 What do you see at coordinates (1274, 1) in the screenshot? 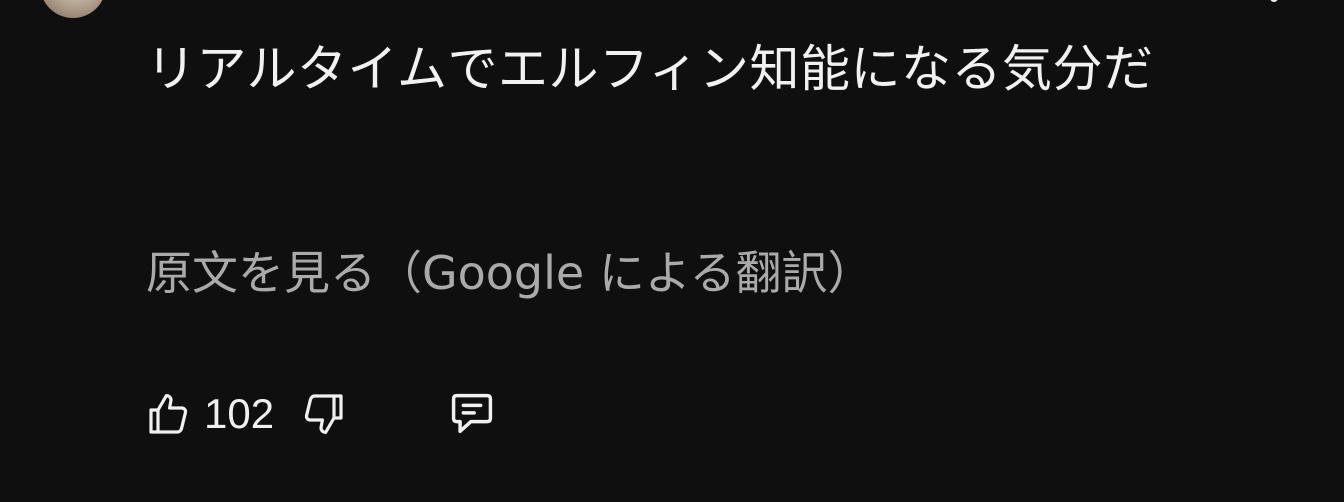
I see `more-options-icon` at bounding box center [1274, 1].